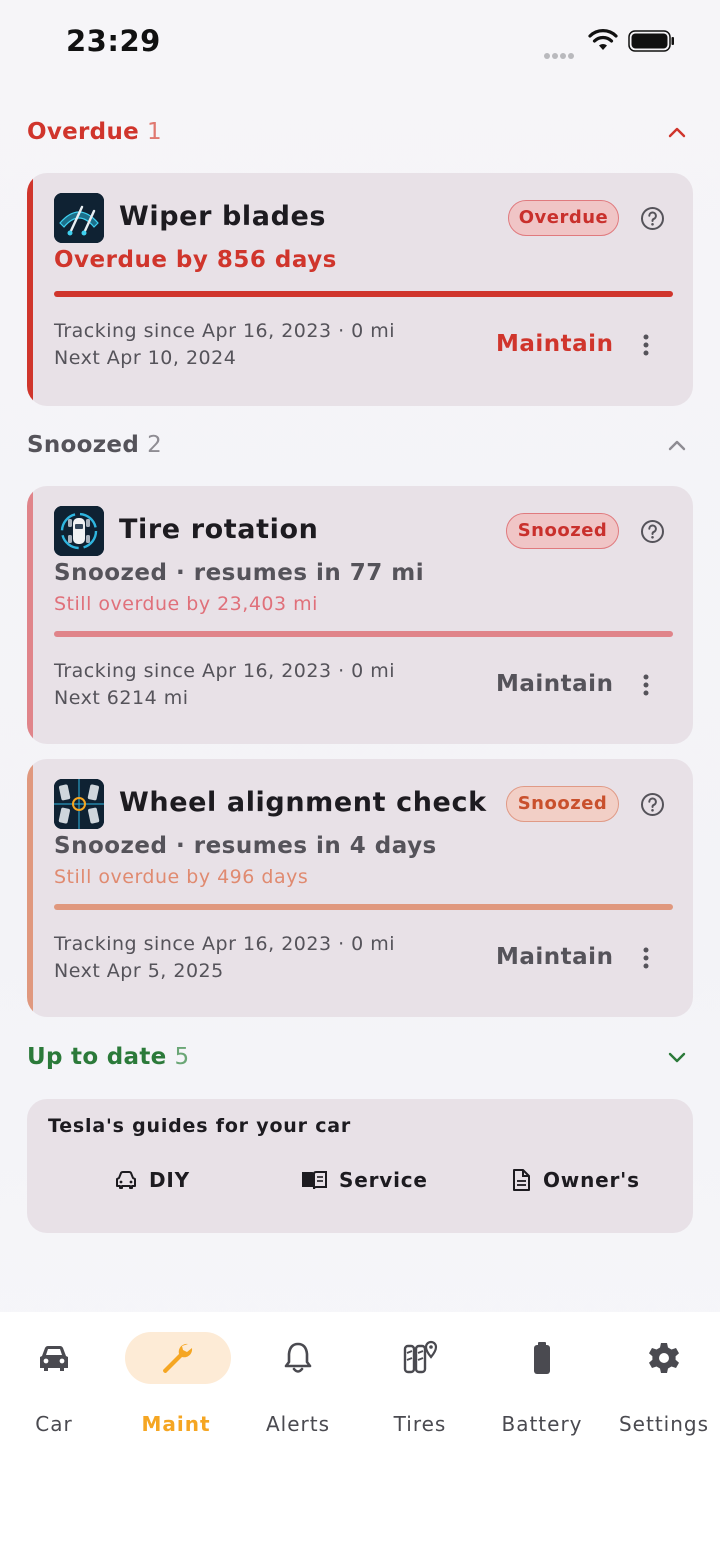 The image size is (720, 1558). I want to click on nav-label: Car, so click(54, 1424).